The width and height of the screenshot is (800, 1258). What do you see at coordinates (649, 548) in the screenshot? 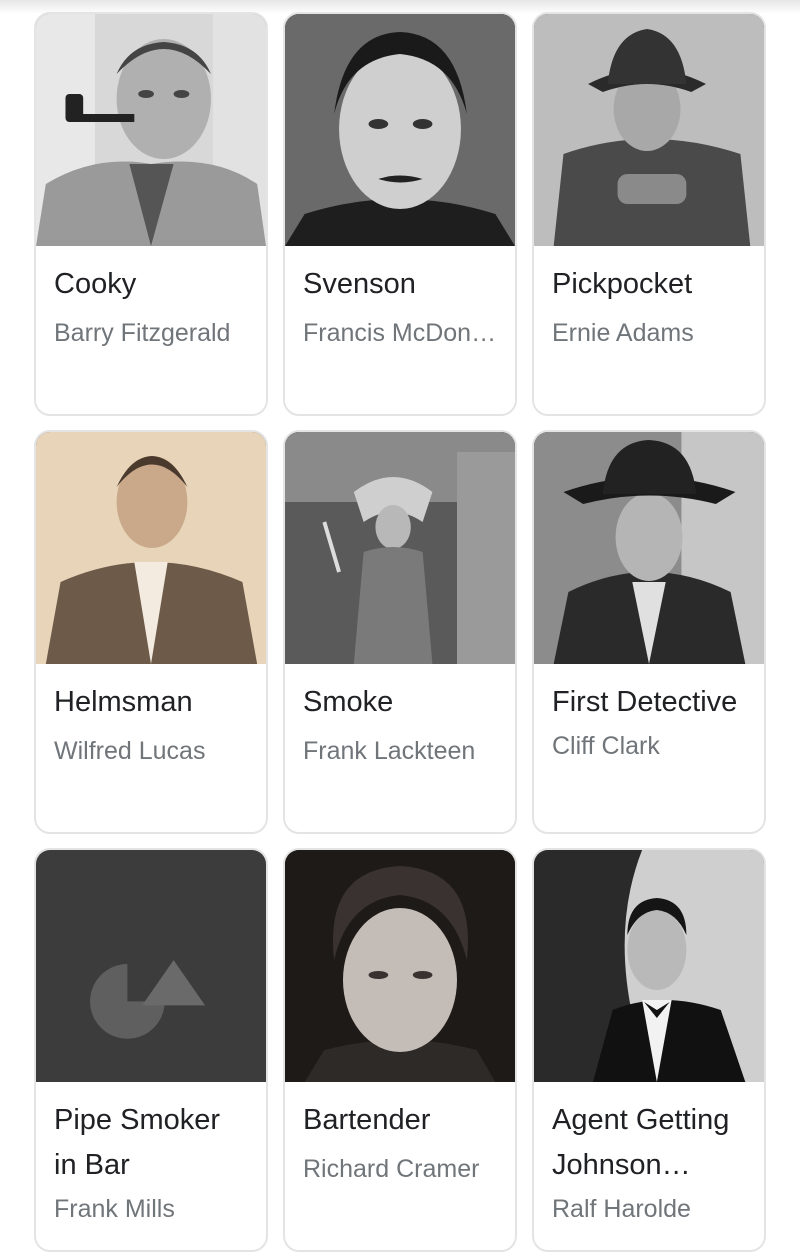
I see `detective-in-hat-photo` at bounding box center [649, 548].